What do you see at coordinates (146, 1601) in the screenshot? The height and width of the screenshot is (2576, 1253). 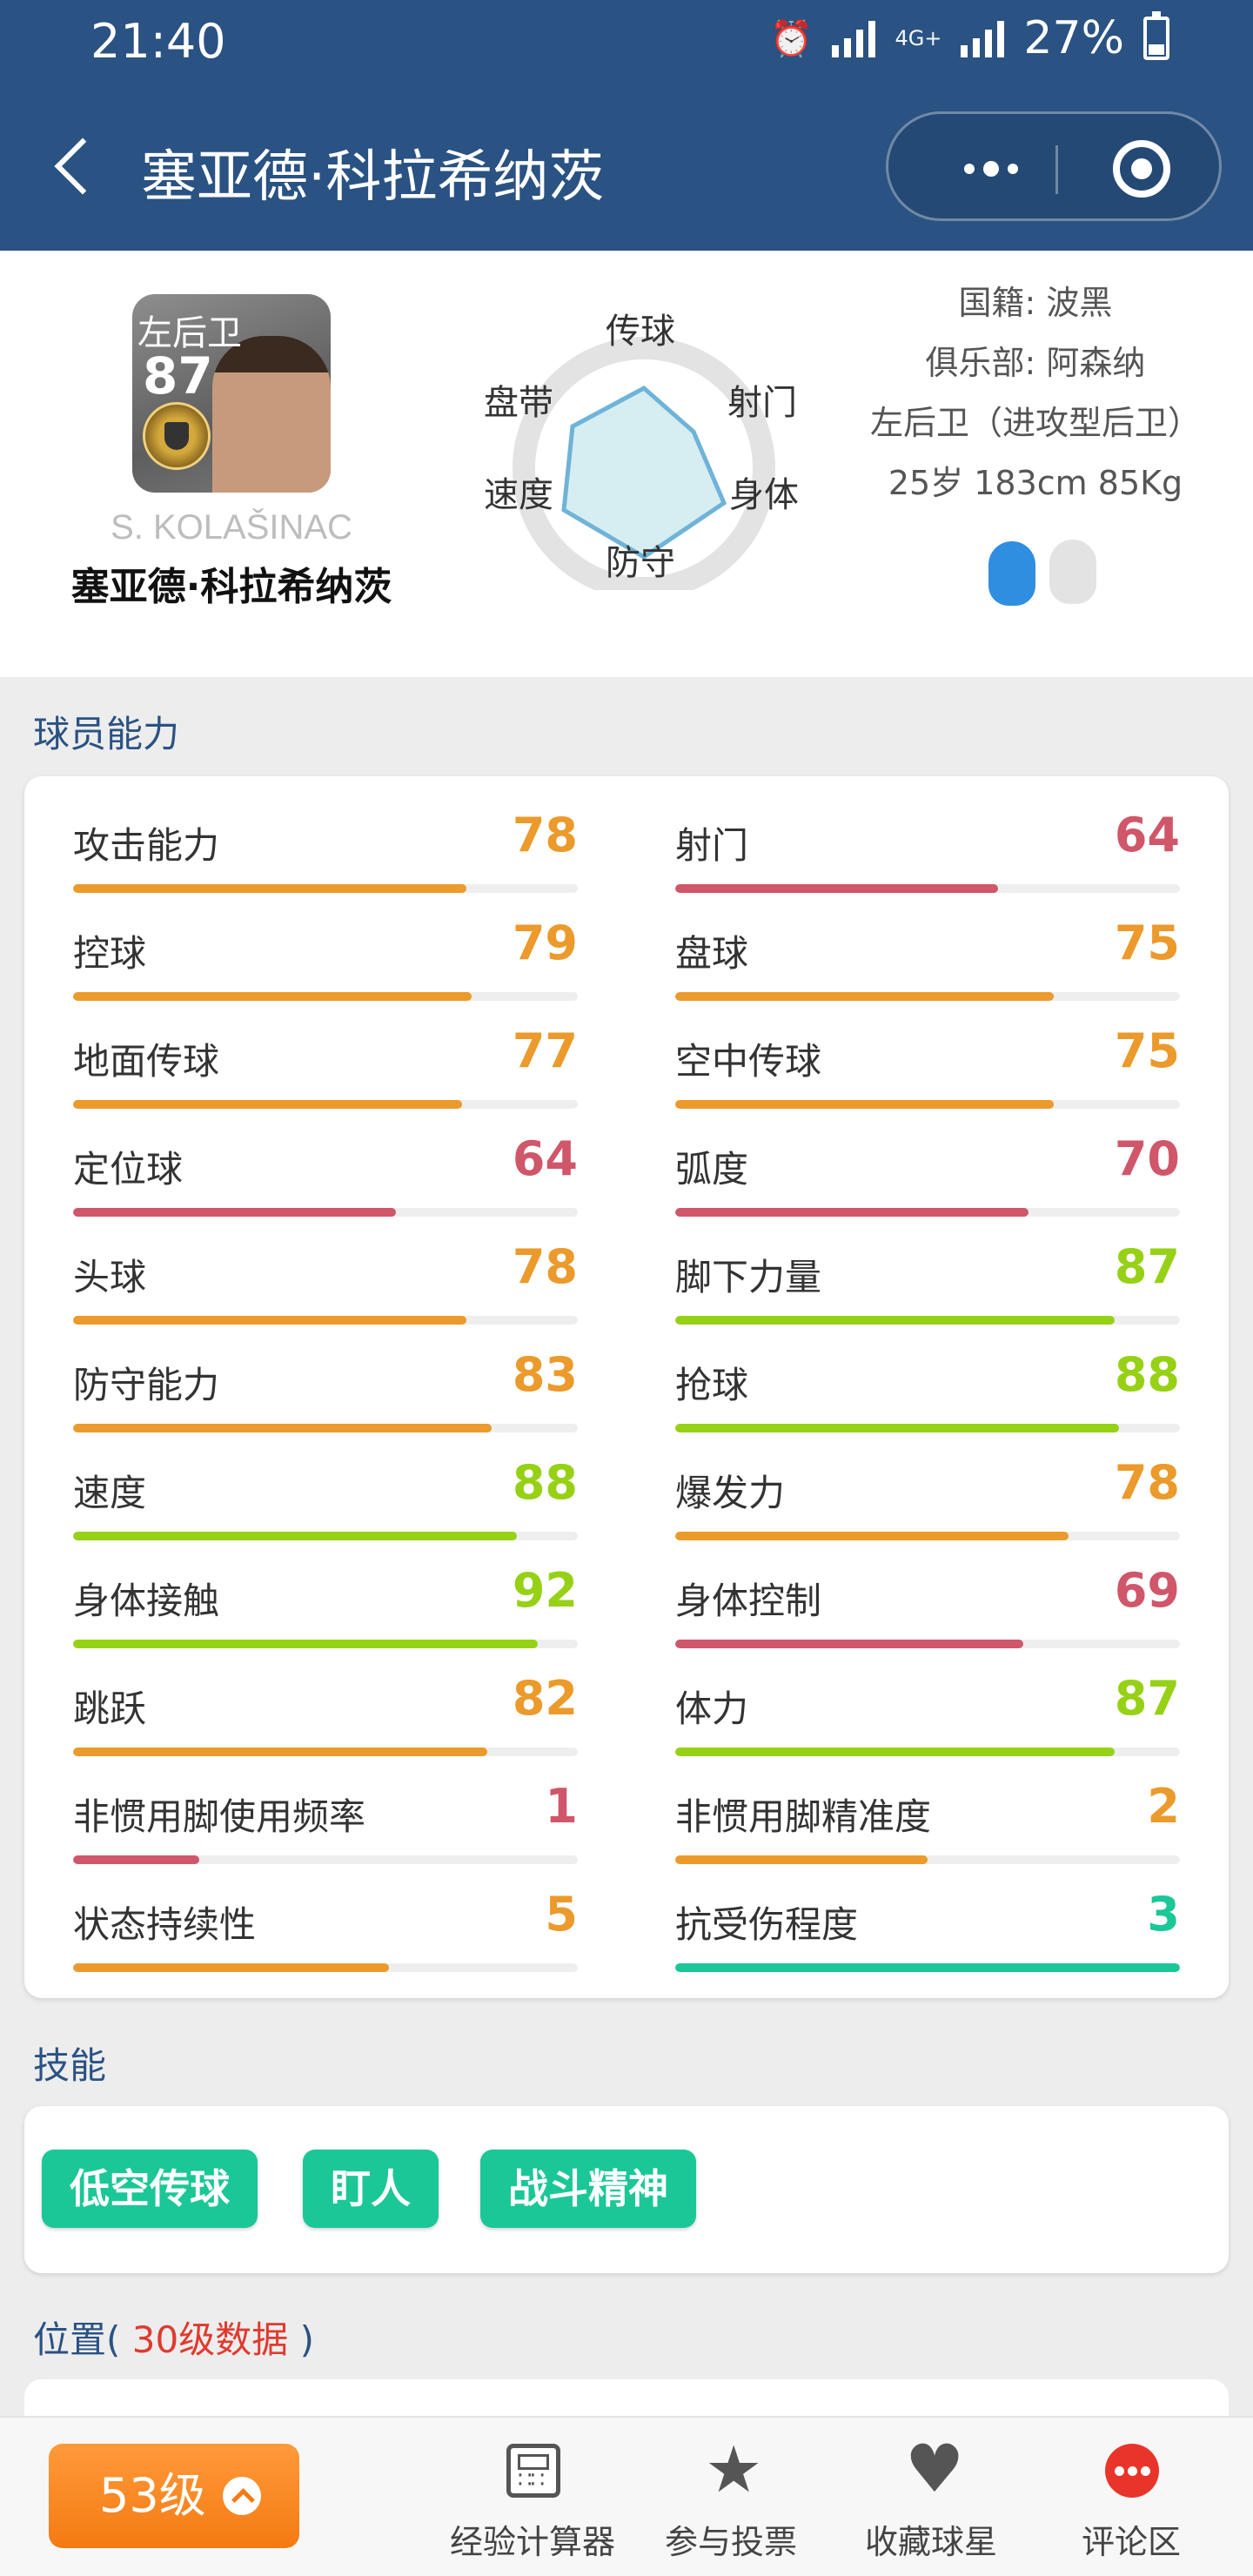 I see `stat-name: 身体接触` at bounding box center [146, 1601].